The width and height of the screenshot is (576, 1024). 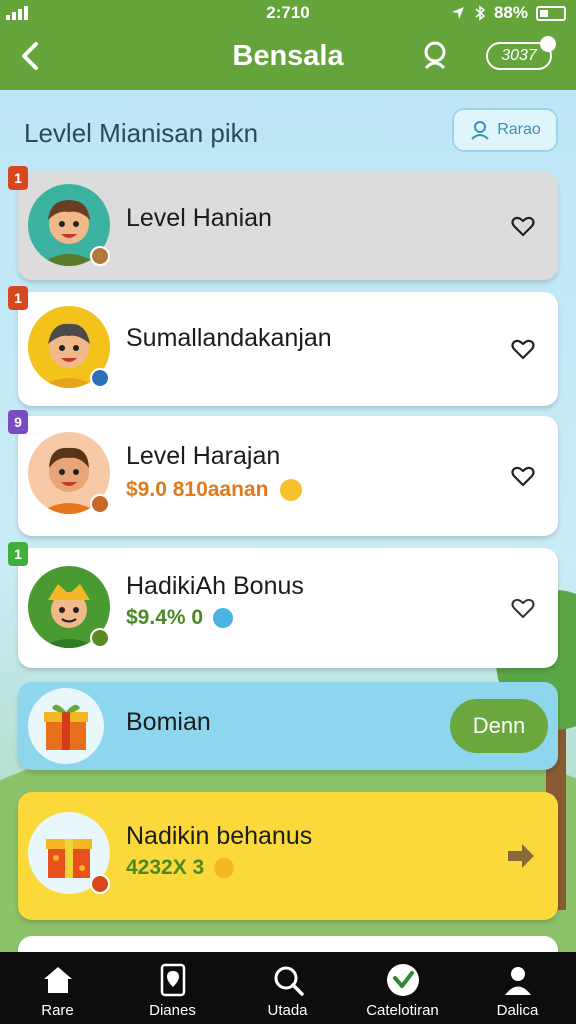 I want to click on gift-card: Bomian Denn, so click(x=288, y=726).